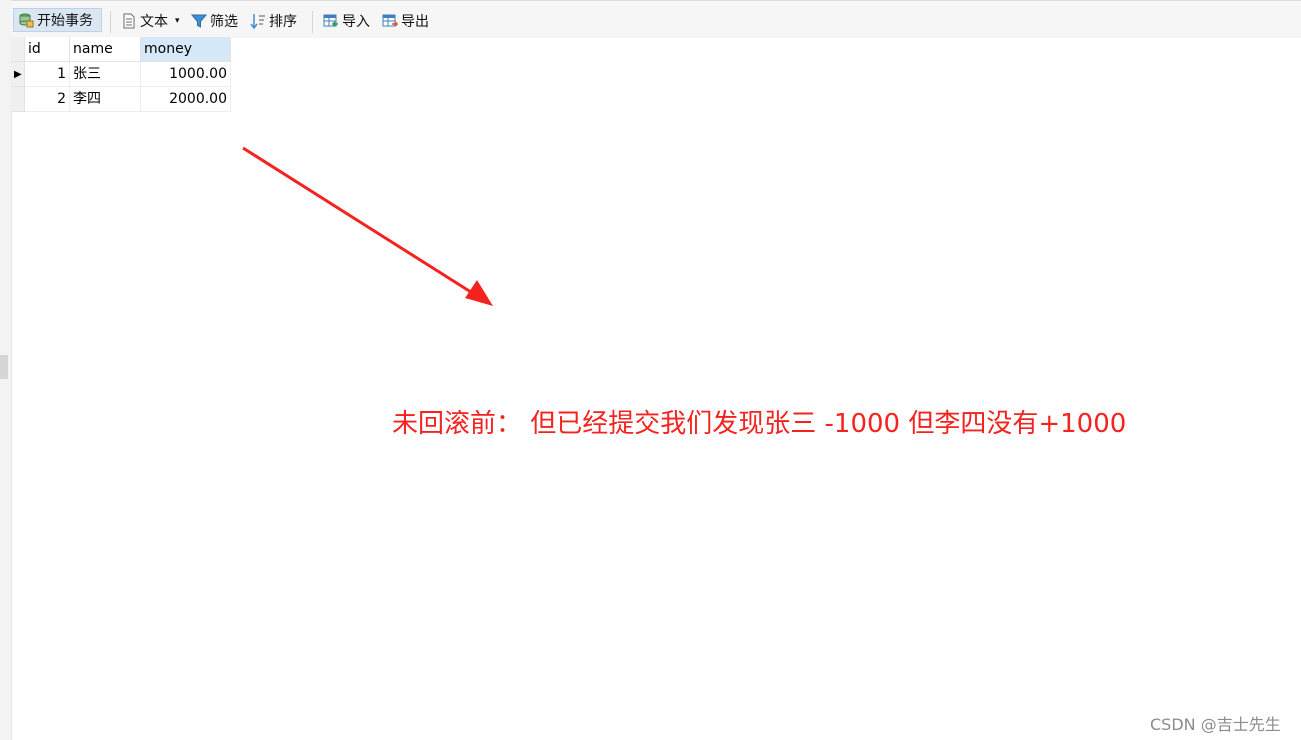 The height and width of the screenshot is (740, 1301). What do you see at coordinates (18, 49) in the screenshot?
I see `row-header-corner` at bounding box center [18, 49].